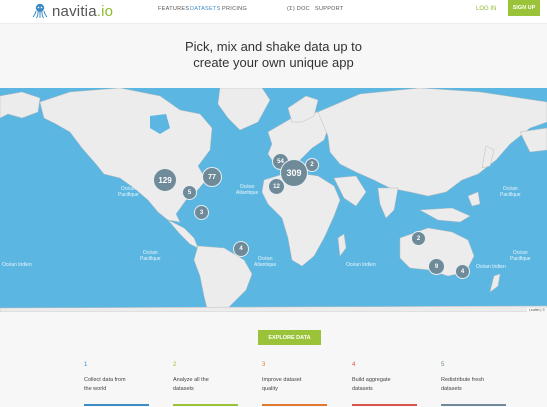 This screenshot has width=547, height=407. I want to click on nav-features: FEATURES, so click(173, 9).